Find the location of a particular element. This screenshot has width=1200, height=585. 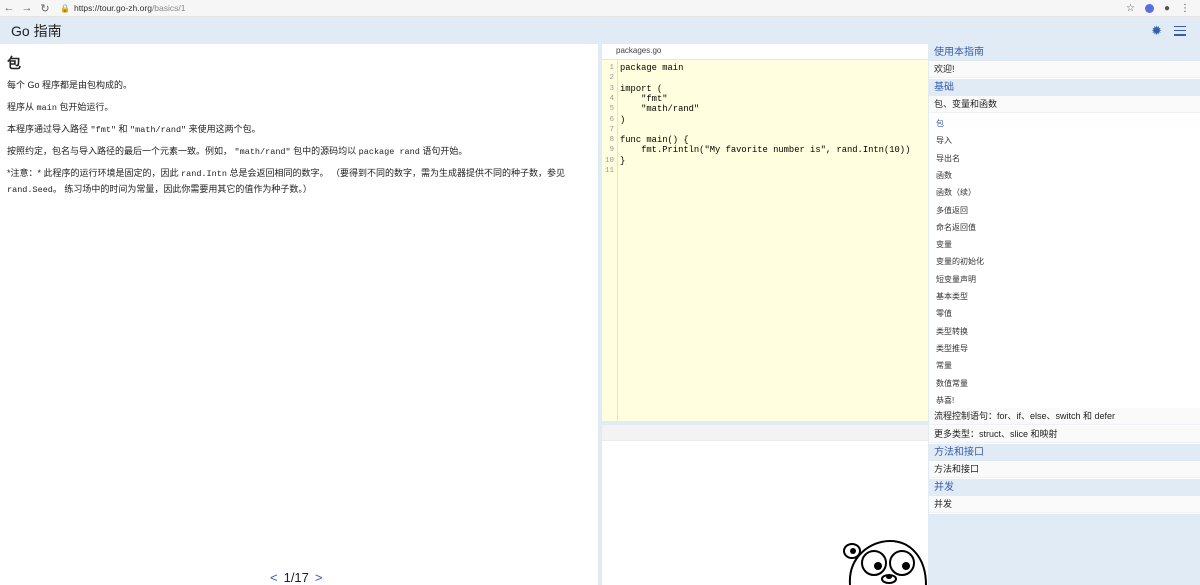

line-number: 5 is located at coordinates (611, 109).